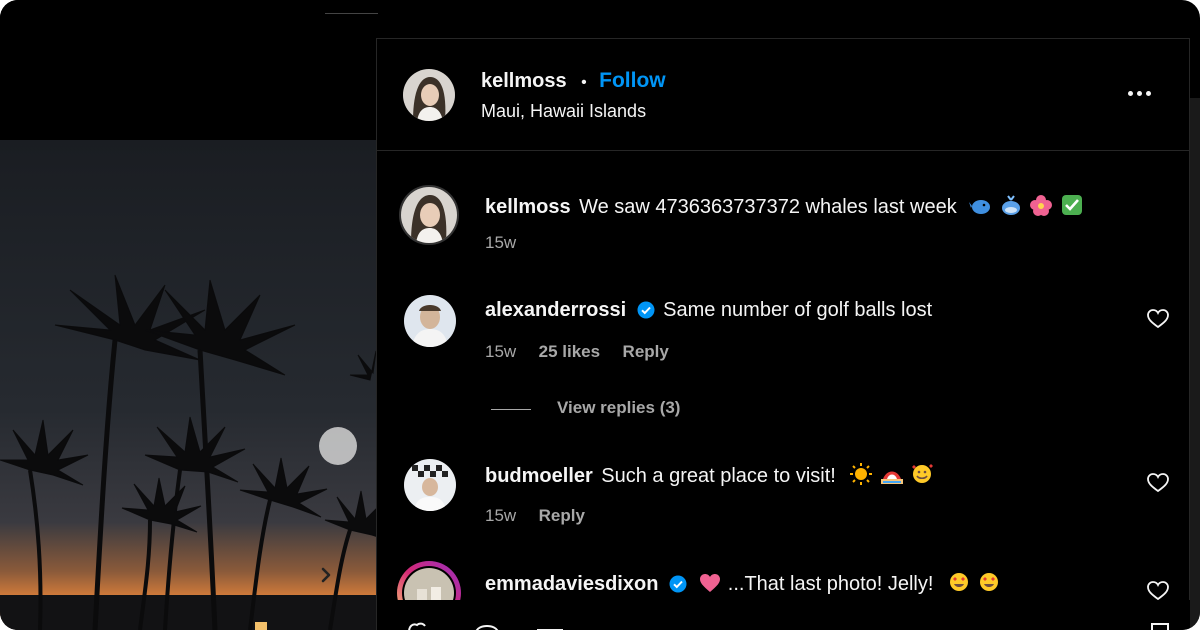  I want to click on photo-top-bar, so click(189, 70).